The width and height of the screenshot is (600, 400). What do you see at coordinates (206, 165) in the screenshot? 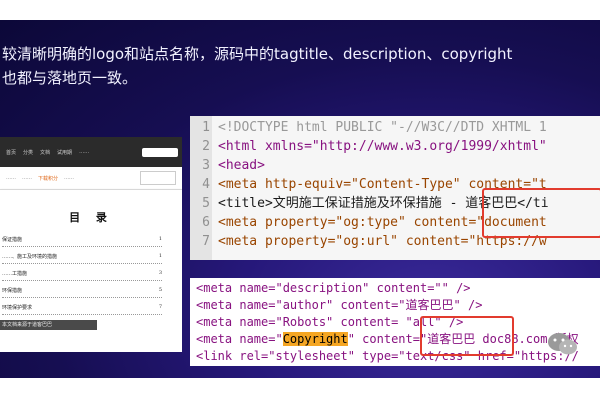
I see `line-number: 3` at bounding box center [206, 165].